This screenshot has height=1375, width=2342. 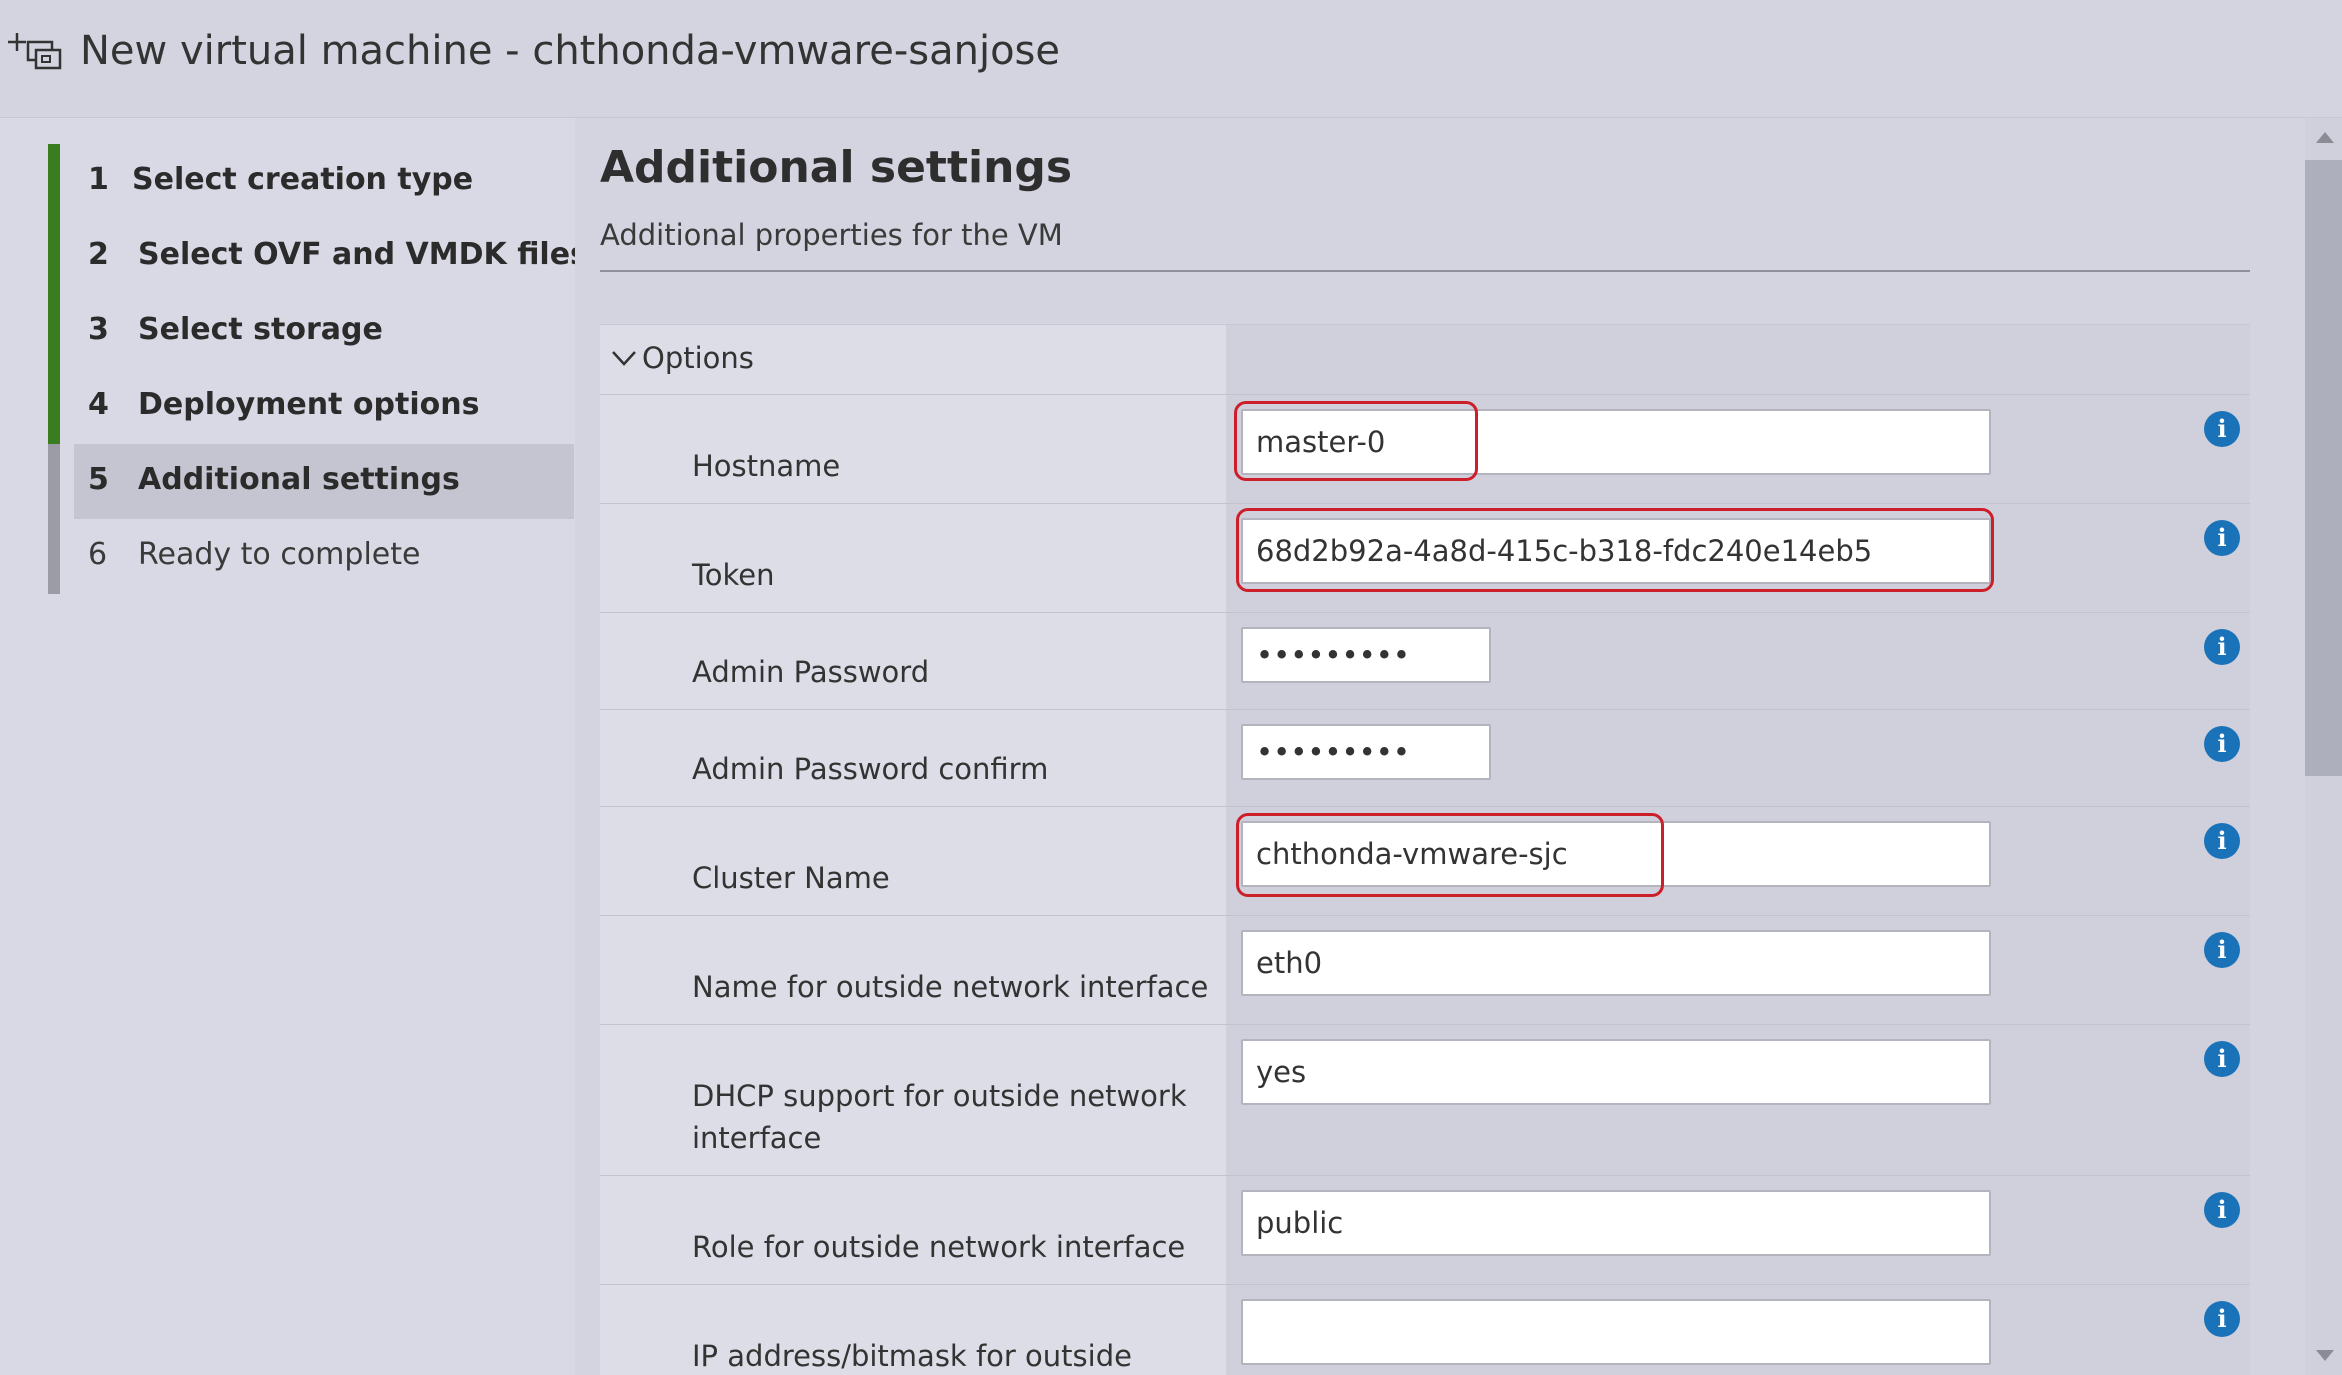 I want to click on step-label: Select creation type, so click(x=303, y=179).